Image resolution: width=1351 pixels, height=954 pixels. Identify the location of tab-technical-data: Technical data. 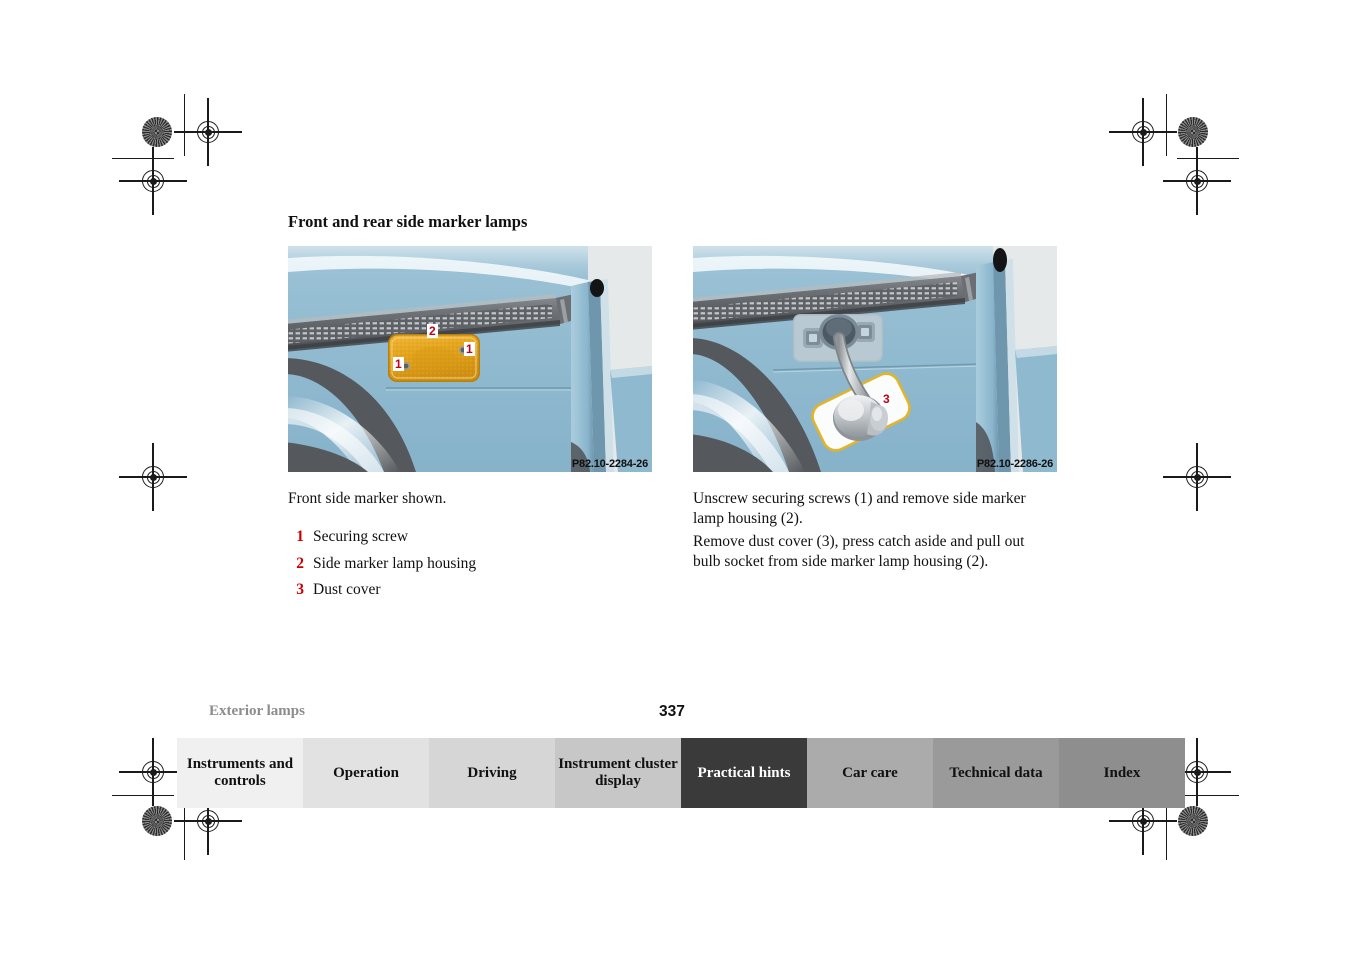
(996, 773).